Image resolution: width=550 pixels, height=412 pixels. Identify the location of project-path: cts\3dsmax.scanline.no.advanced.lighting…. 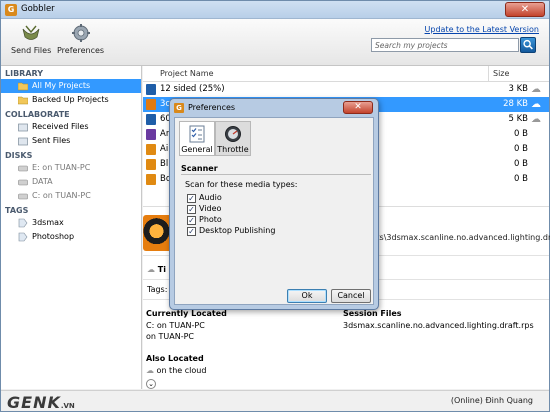
(461, 237).